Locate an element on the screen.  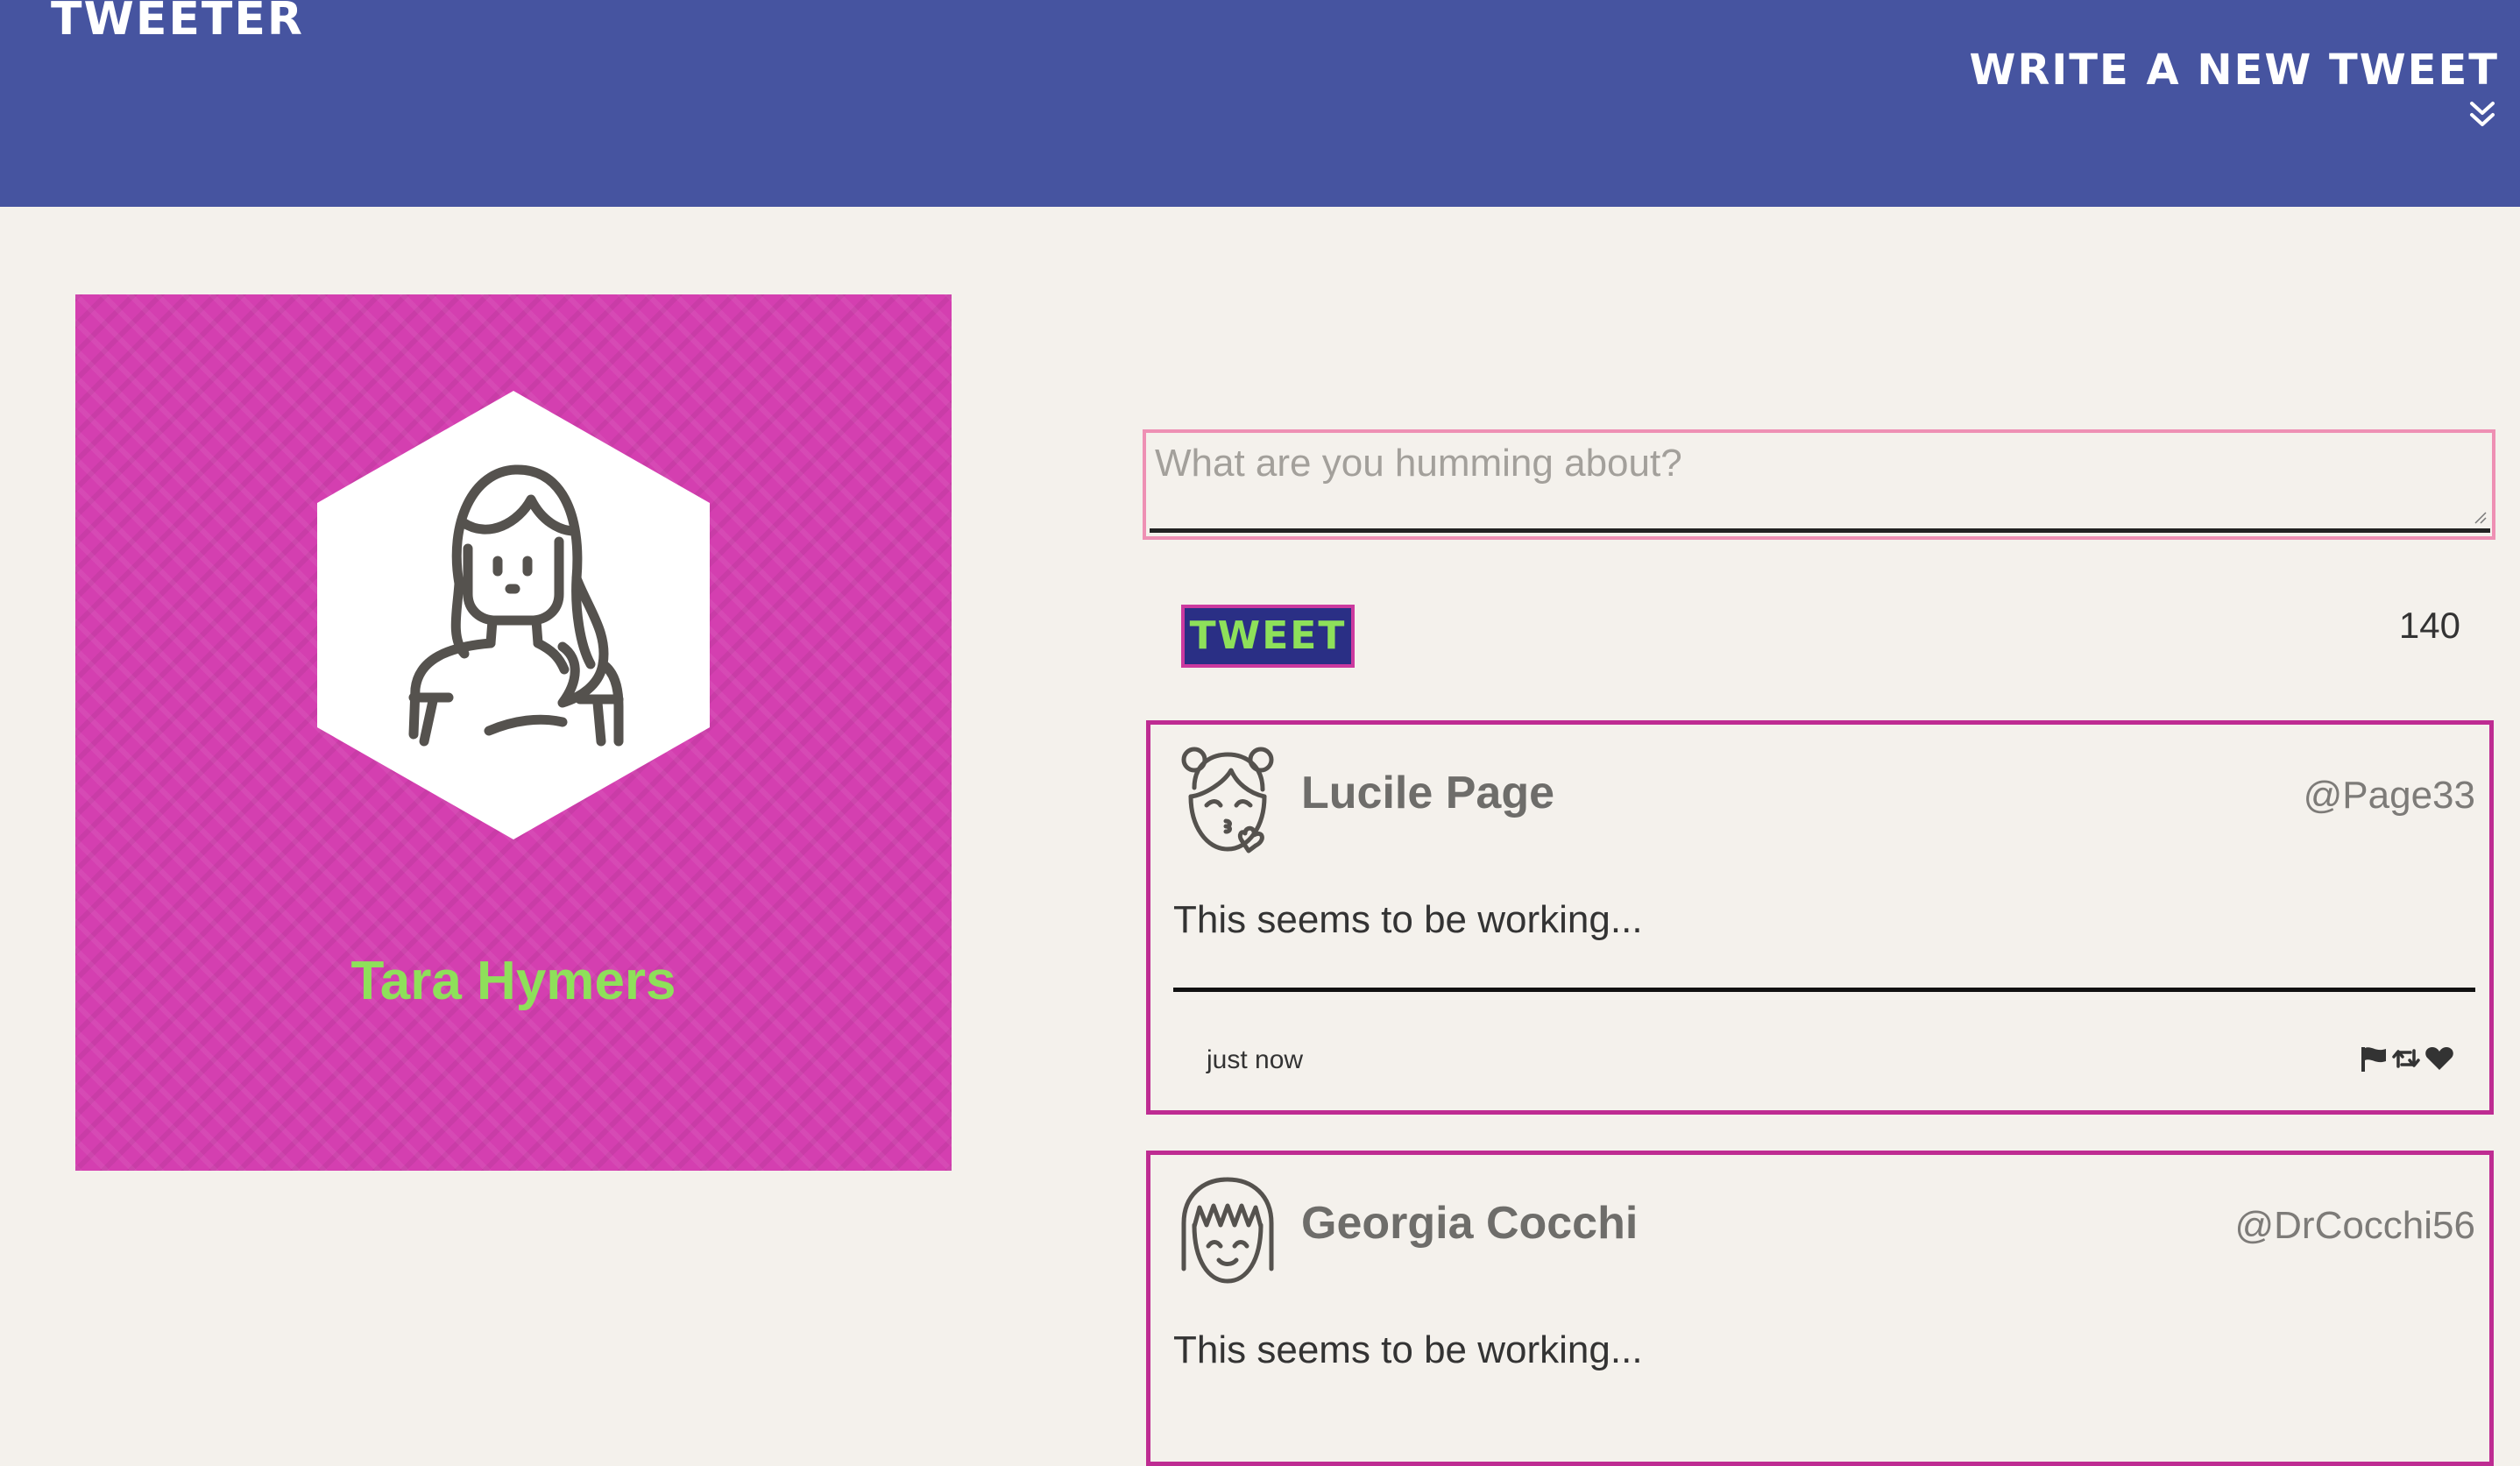
write-new-tweet-toggle: WRITE A NEW TWEET is located at coordinates (2235, 91).